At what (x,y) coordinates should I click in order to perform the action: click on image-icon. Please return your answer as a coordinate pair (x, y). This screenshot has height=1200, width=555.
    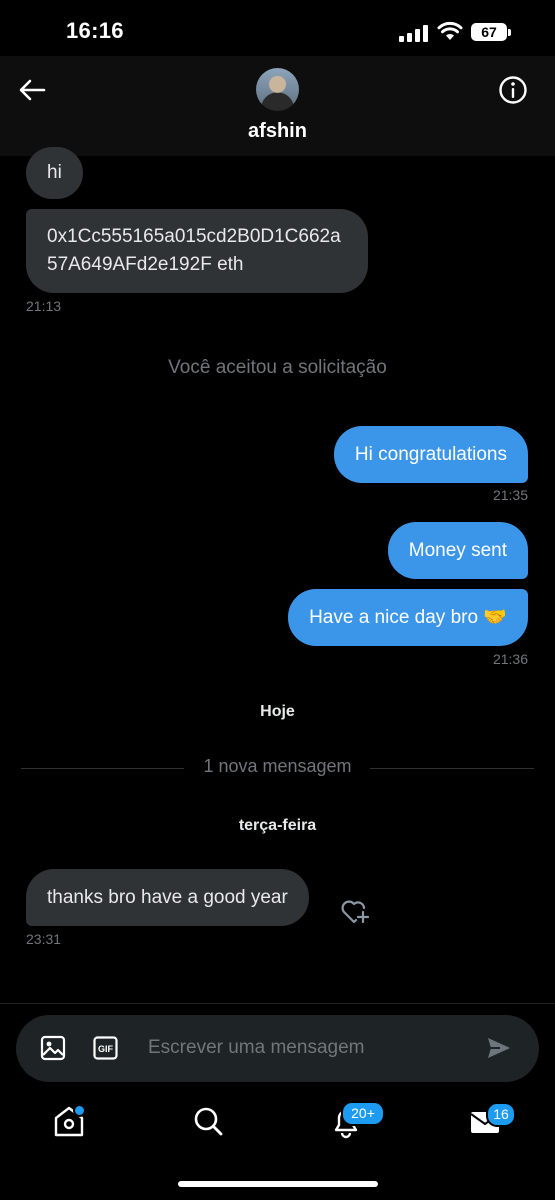
    Looking at the image, I should click on (53, 1048).